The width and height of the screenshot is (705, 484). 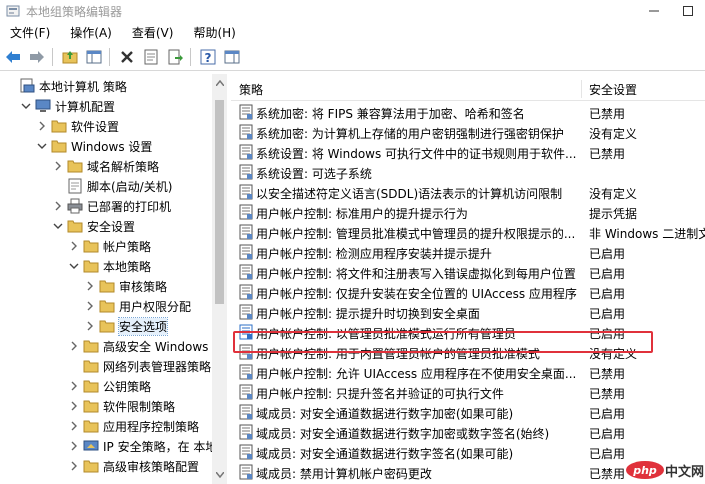 What do you see at coordinates (52, 57) in the screenshot?
I see `toolbar-separator` at bounding box center [52, 57].